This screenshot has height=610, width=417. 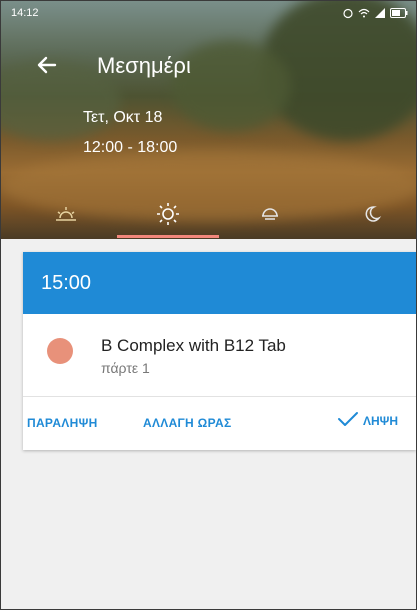 I want to click on reminder-card-header: 15:00, so click(x=219, y=283).